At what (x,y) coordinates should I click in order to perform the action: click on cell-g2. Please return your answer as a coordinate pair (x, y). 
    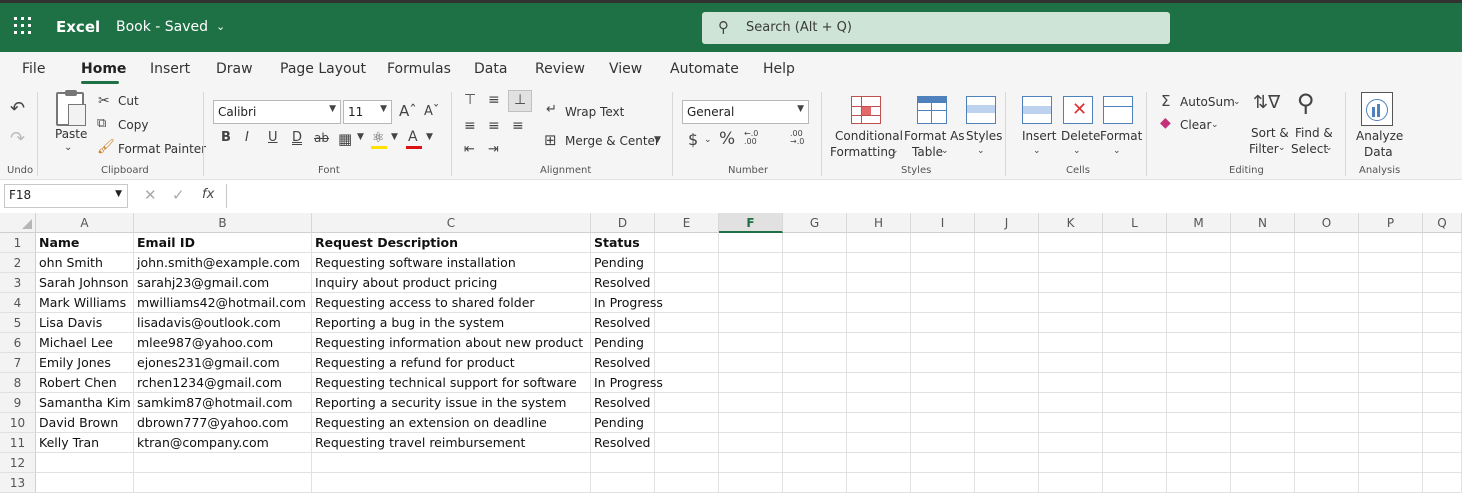
    Looking at the image, I should click on (815, 263).